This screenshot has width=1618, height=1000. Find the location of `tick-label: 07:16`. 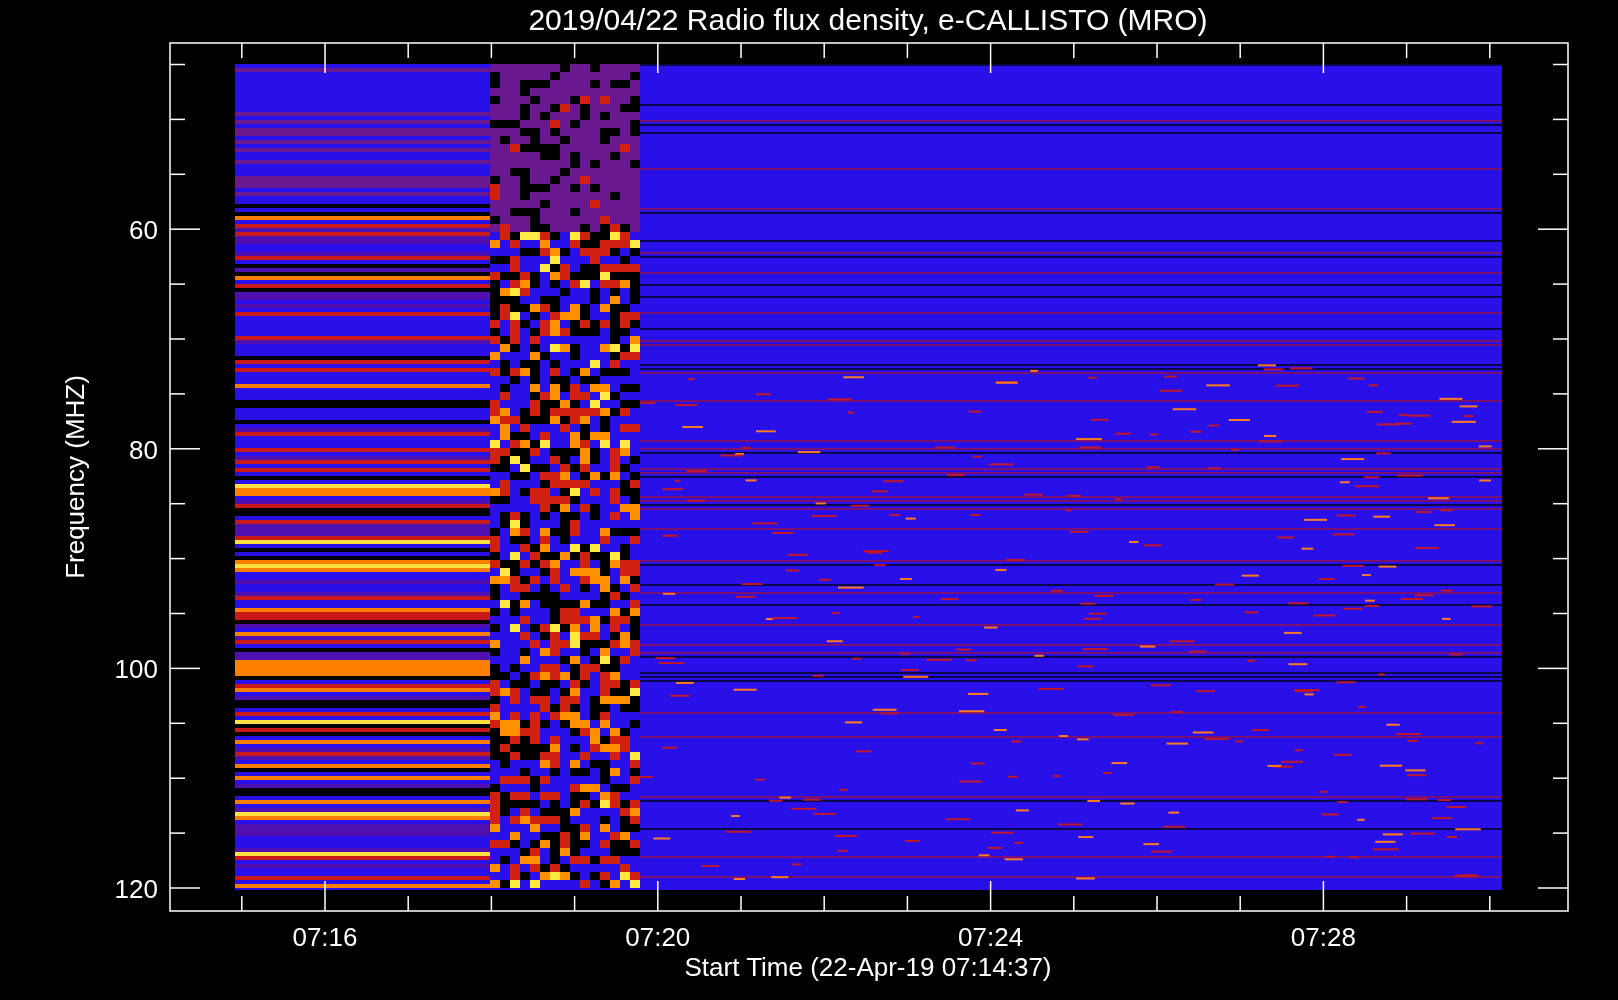

tick-label: 07:16 is located at coordinates (325, 937).